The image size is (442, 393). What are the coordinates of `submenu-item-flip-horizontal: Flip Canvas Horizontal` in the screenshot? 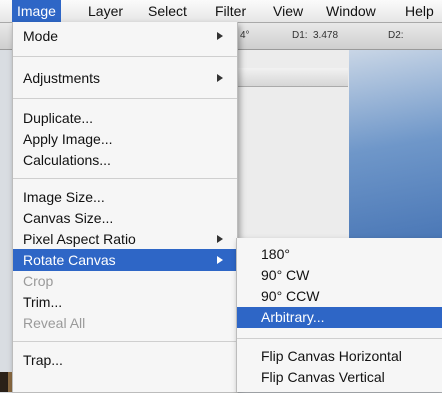 It's located at (339, 356).